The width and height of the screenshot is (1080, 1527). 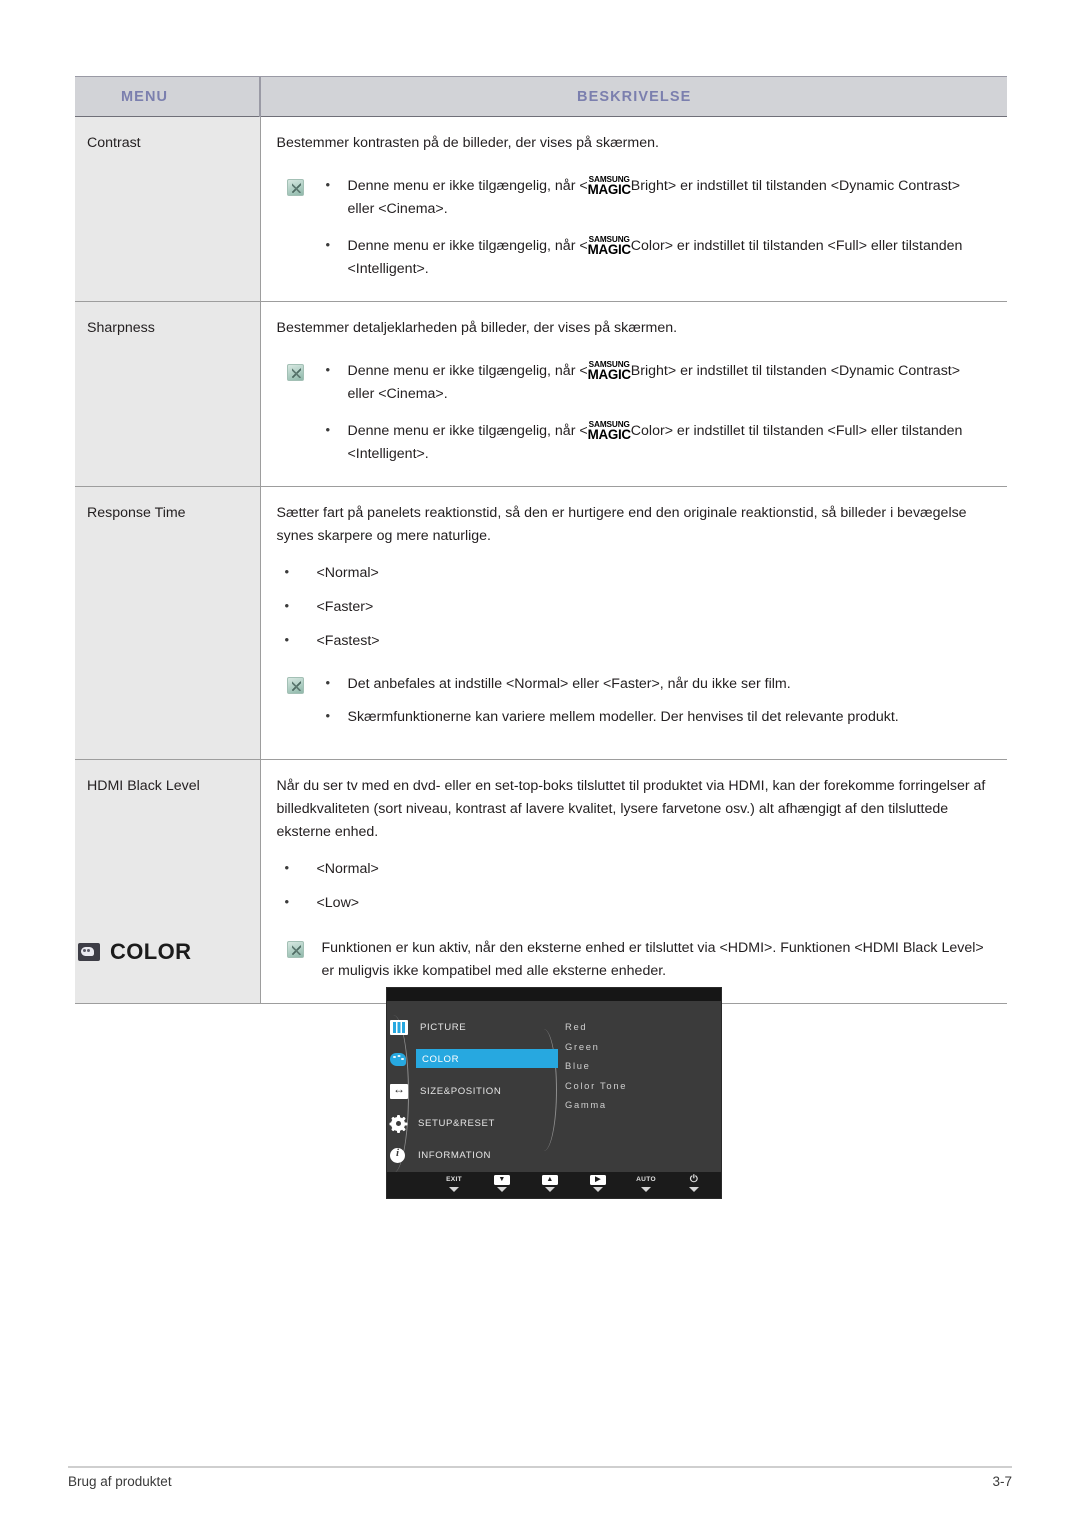 What do you see at coordinates (168, 209) in the screenshot?
I see `menu-name-contrast: Contrast` at bounding box center [168, 209].